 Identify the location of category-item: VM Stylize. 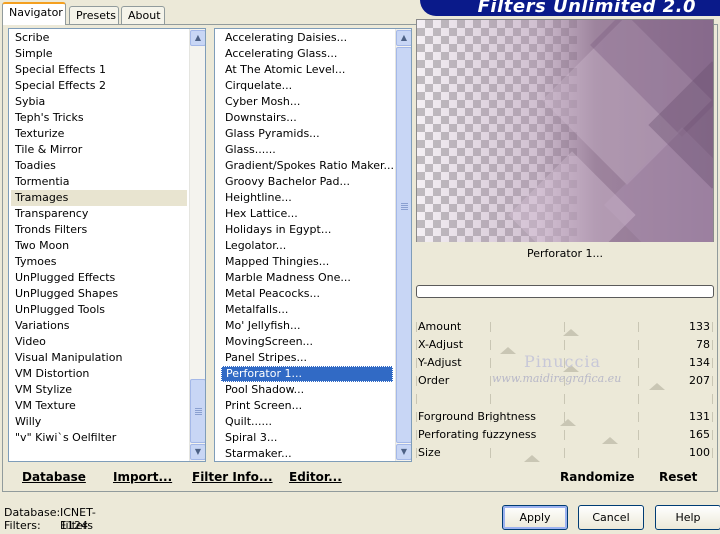
(99, 390).